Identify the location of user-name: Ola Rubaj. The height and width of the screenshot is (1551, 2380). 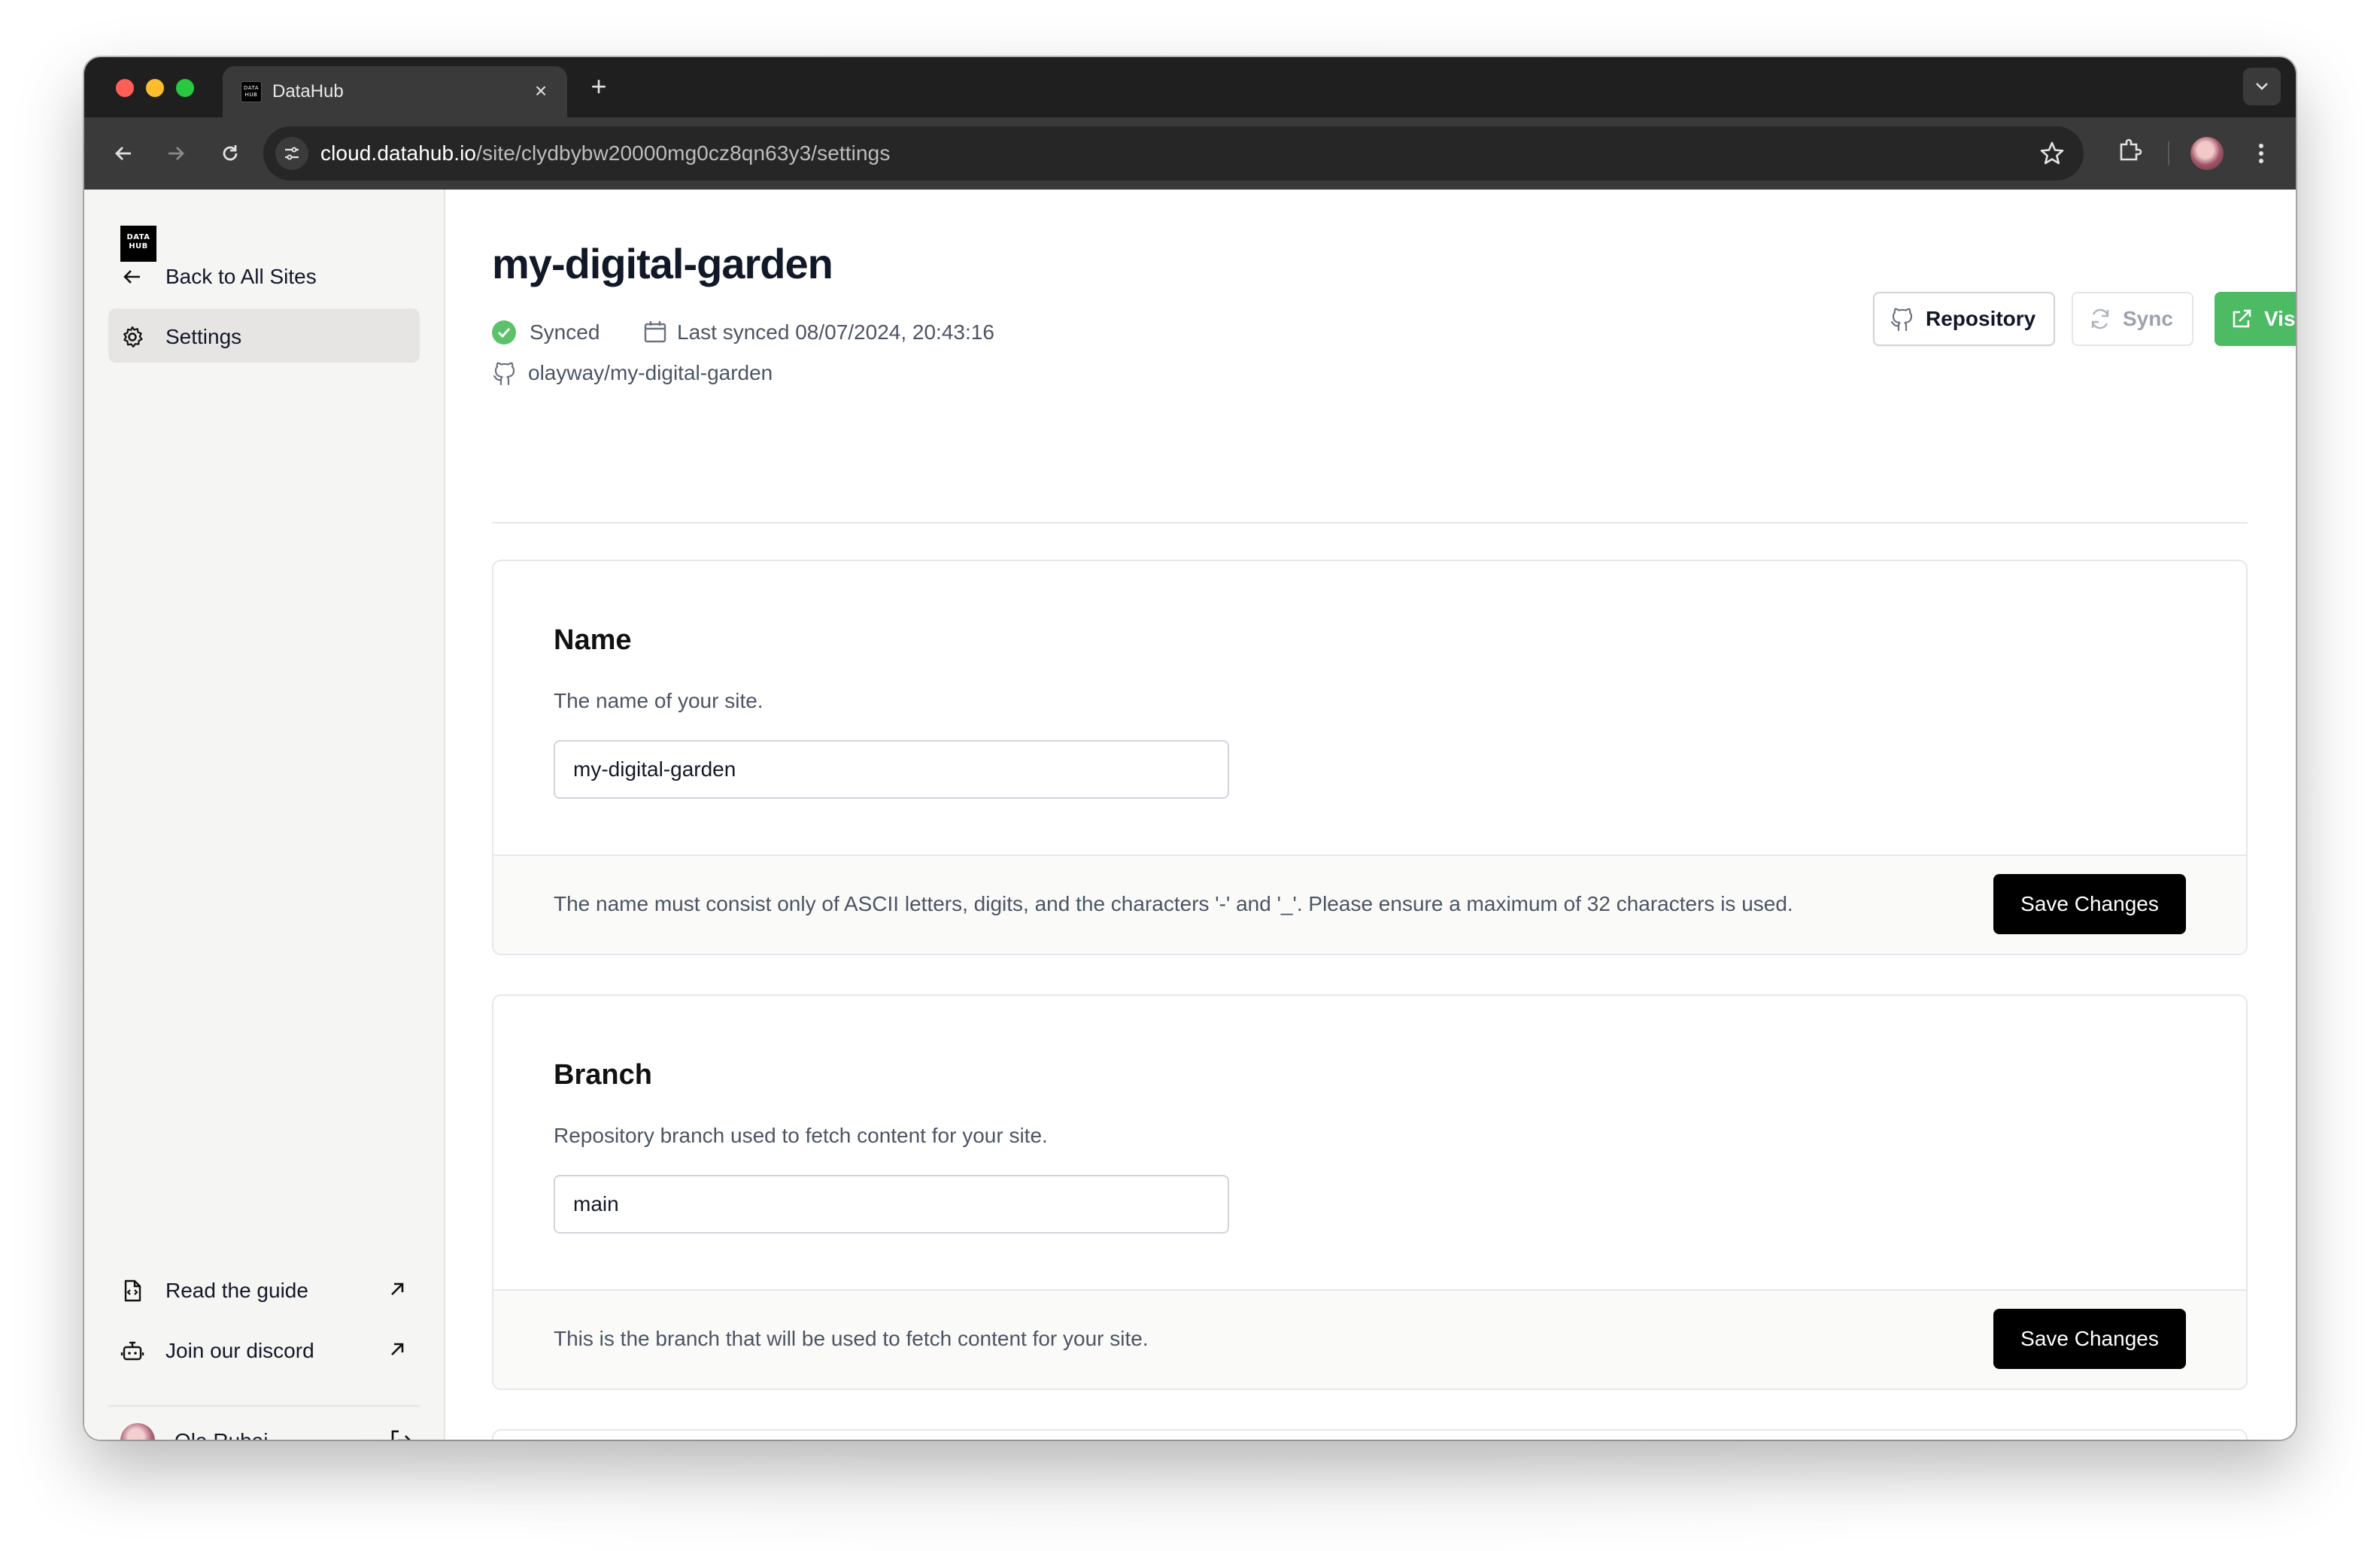
(222, 1435).